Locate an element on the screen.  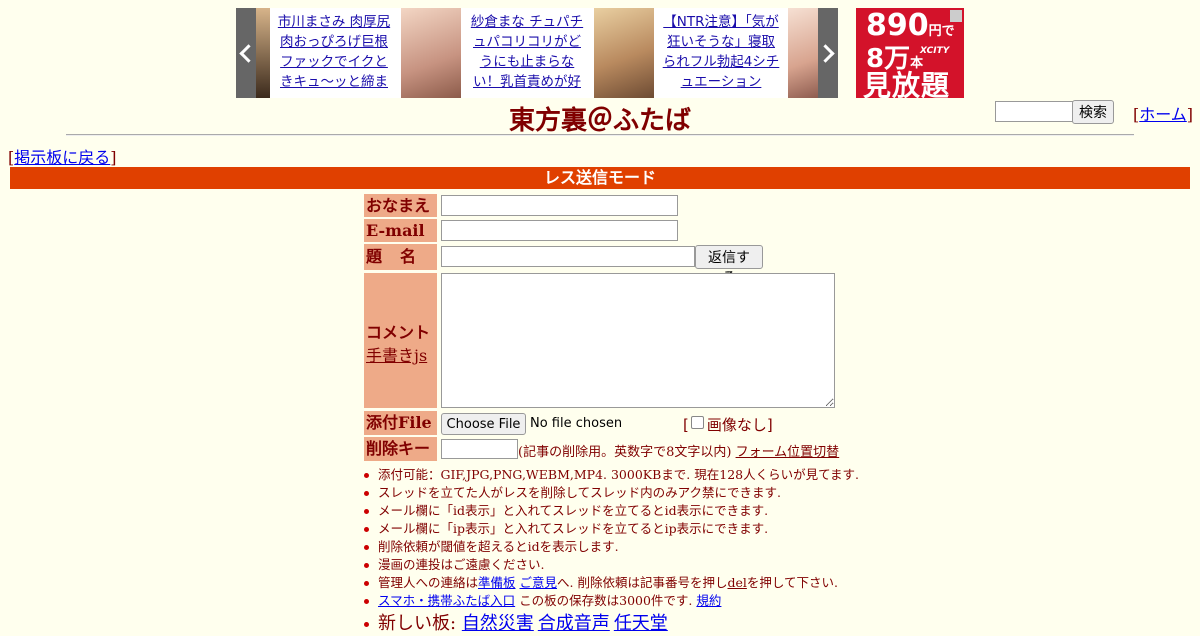
subject-label: 題名 is located at coordinates (400, 257).